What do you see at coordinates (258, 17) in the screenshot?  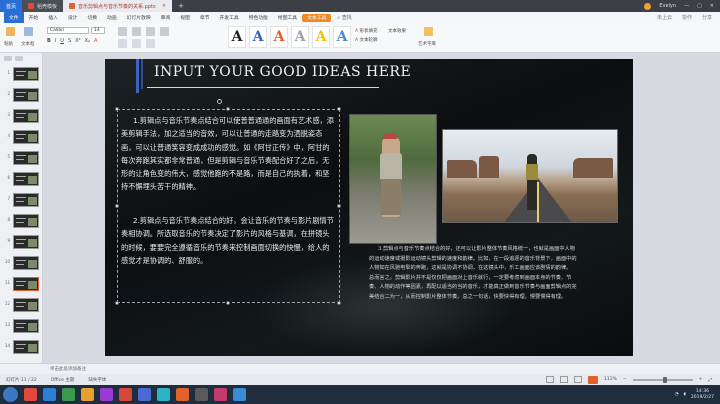 I see `menu-features: 特色功能` at bounding box center [258, 17].